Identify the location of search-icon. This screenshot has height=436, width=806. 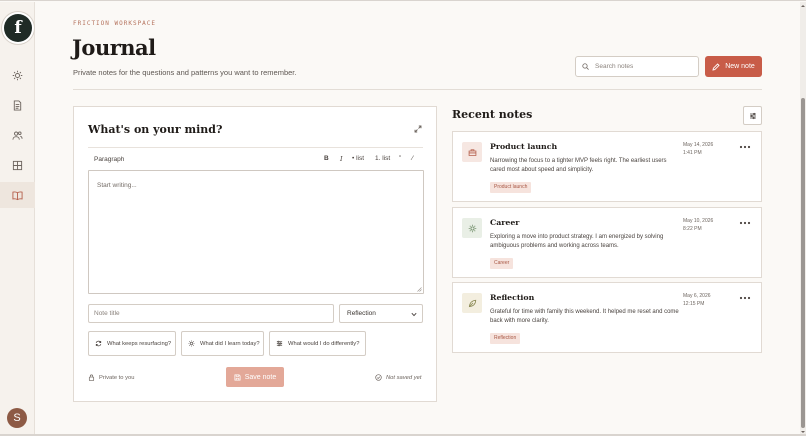
(585, 66).